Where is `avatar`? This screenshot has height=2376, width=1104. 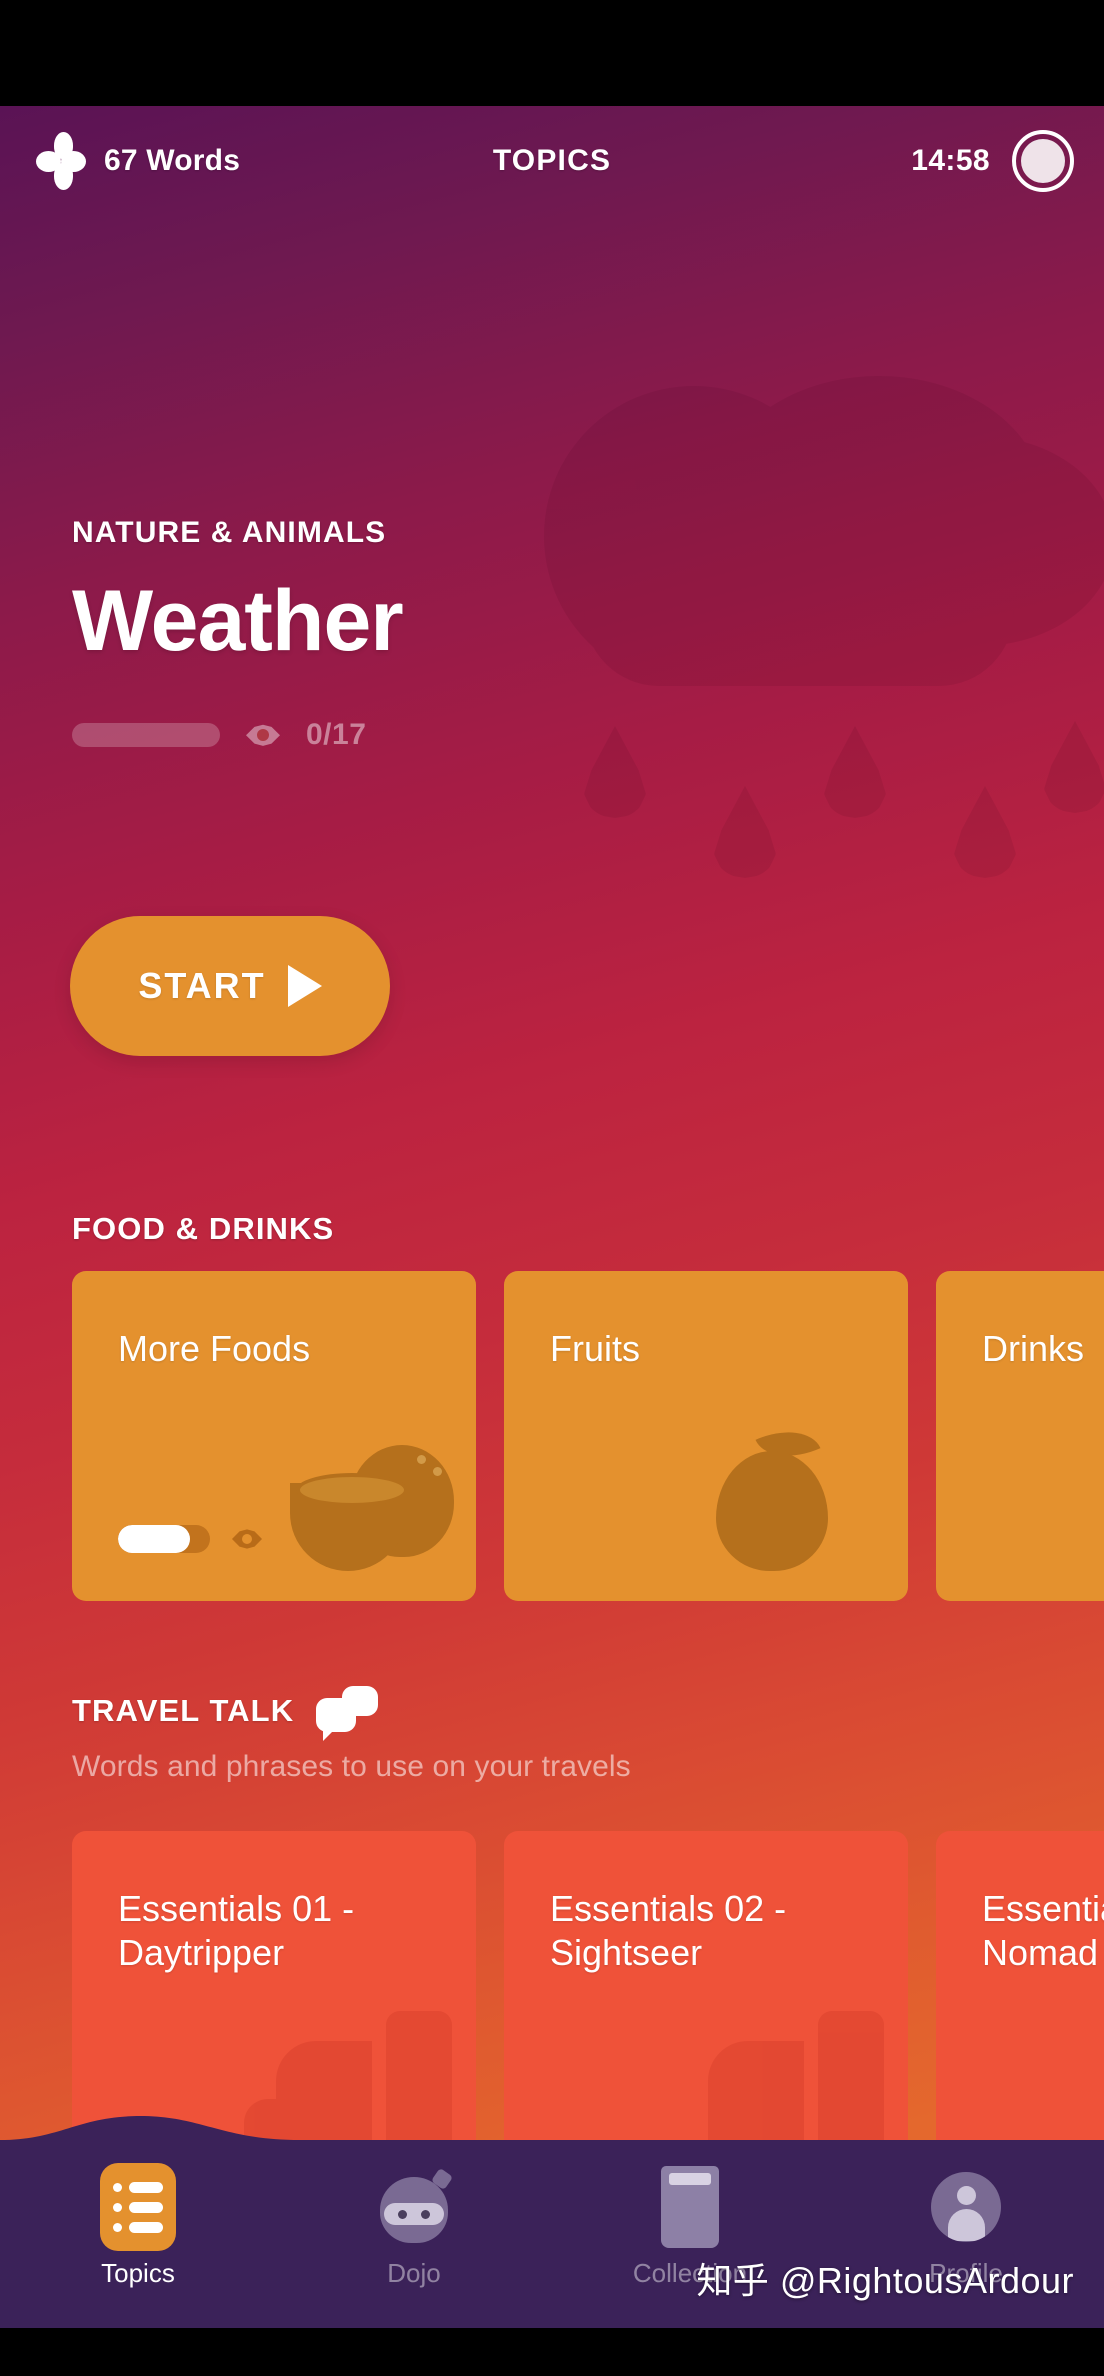 avatar is located at coordinates (1043, 161).